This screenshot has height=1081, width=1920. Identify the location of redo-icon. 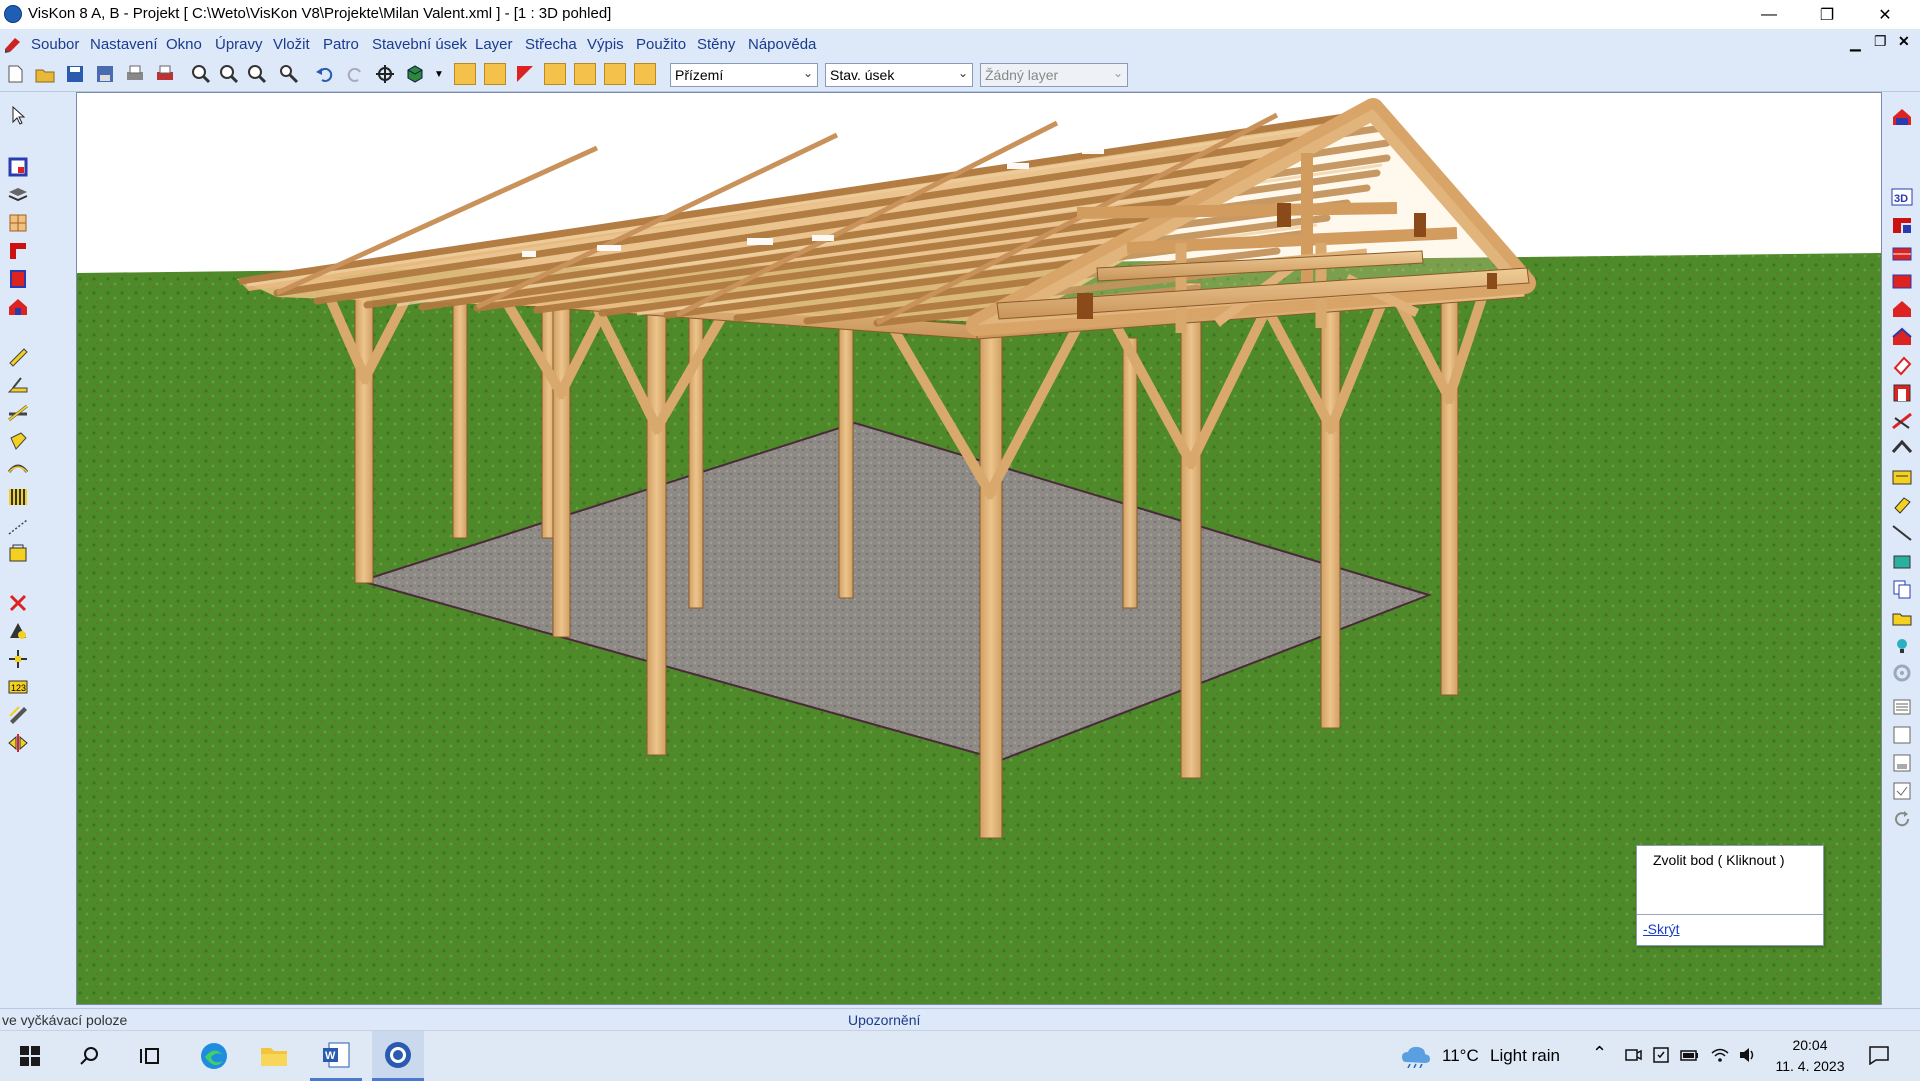
(355, 74).